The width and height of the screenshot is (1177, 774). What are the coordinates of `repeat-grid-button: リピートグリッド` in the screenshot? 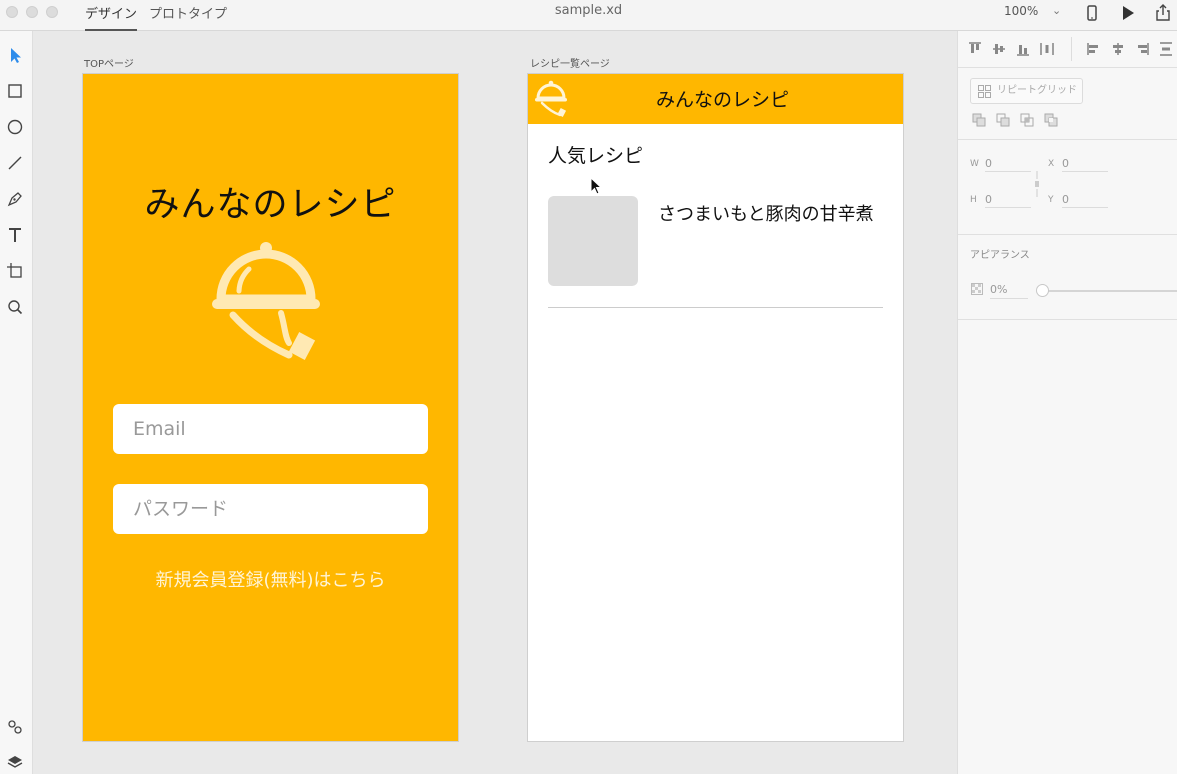 It's located at (1026, 91).